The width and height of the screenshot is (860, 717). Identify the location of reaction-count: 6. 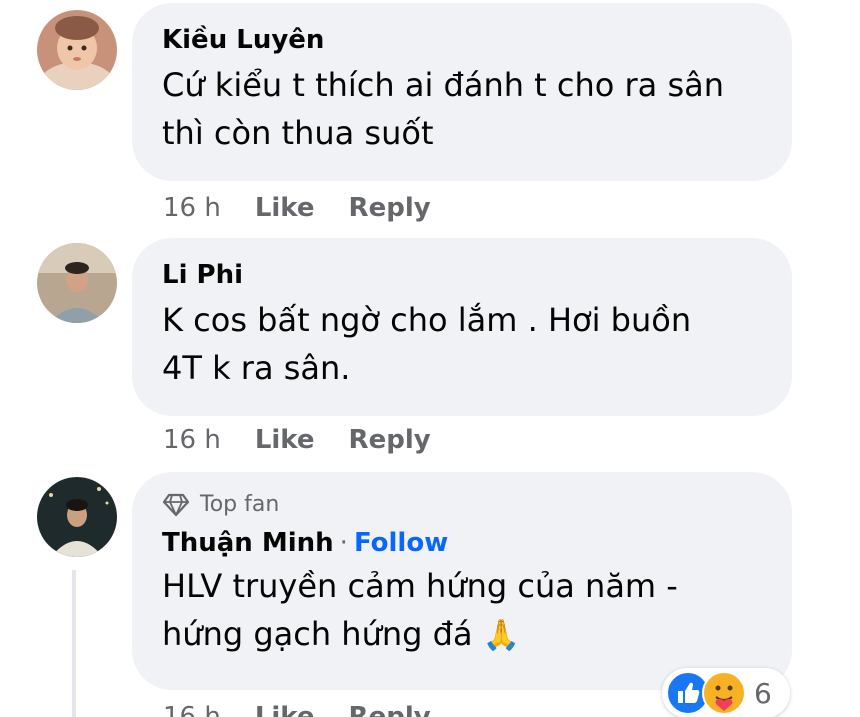
(763, 693).